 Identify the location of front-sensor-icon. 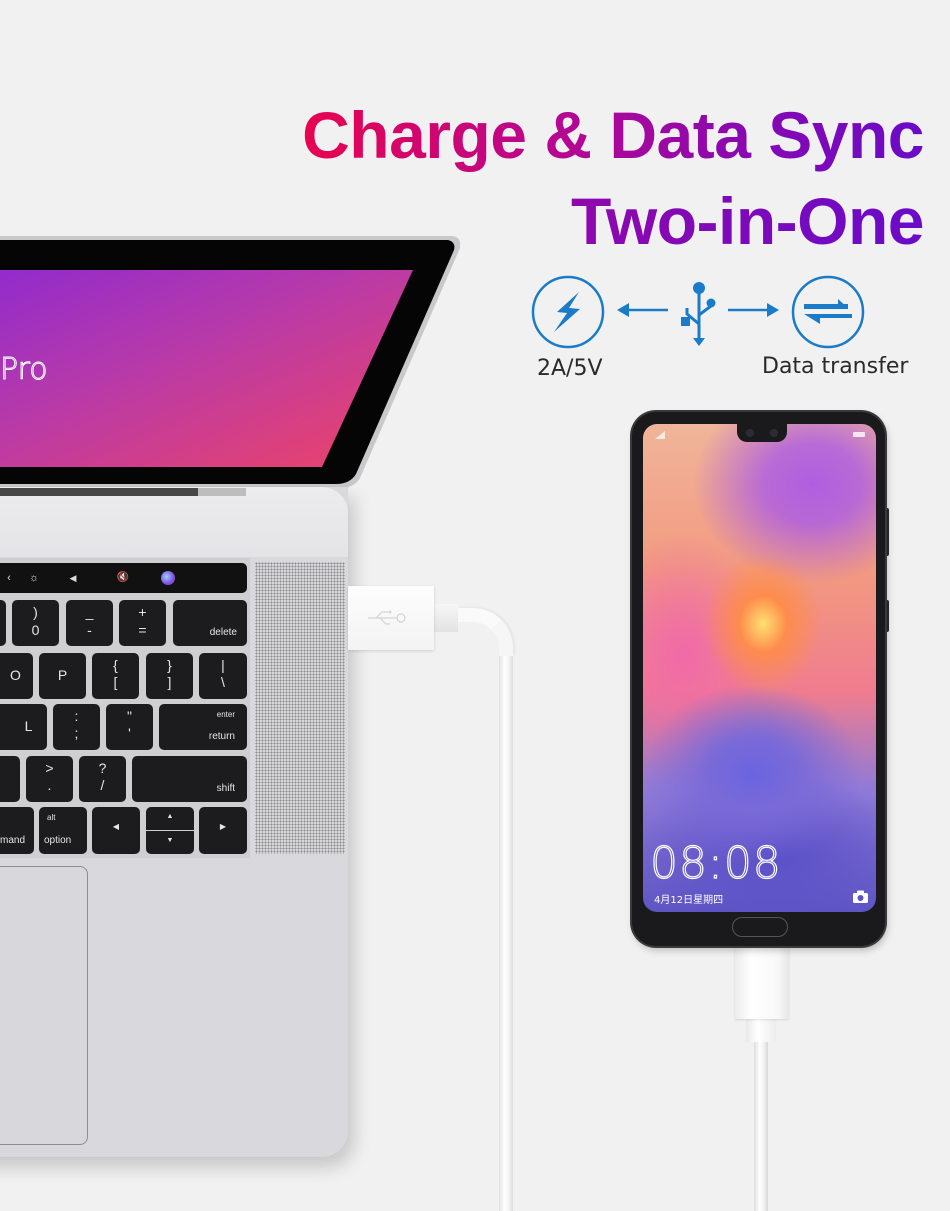
(774, 433).